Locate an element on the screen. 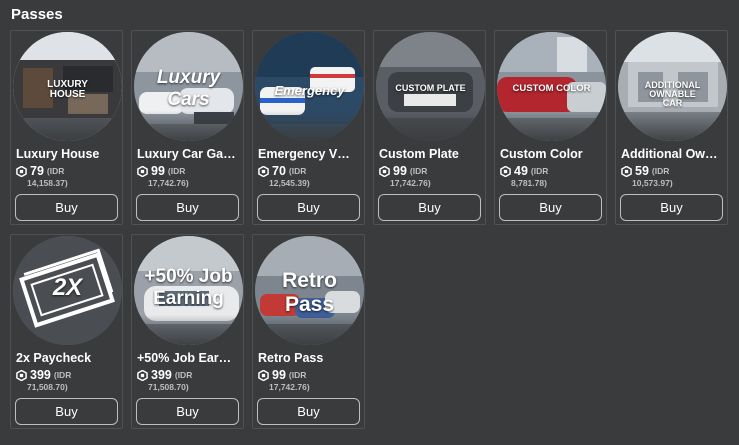 The width and height of the screenshot is (739, 445). paycheck-image is located at coordinates (67, 290).